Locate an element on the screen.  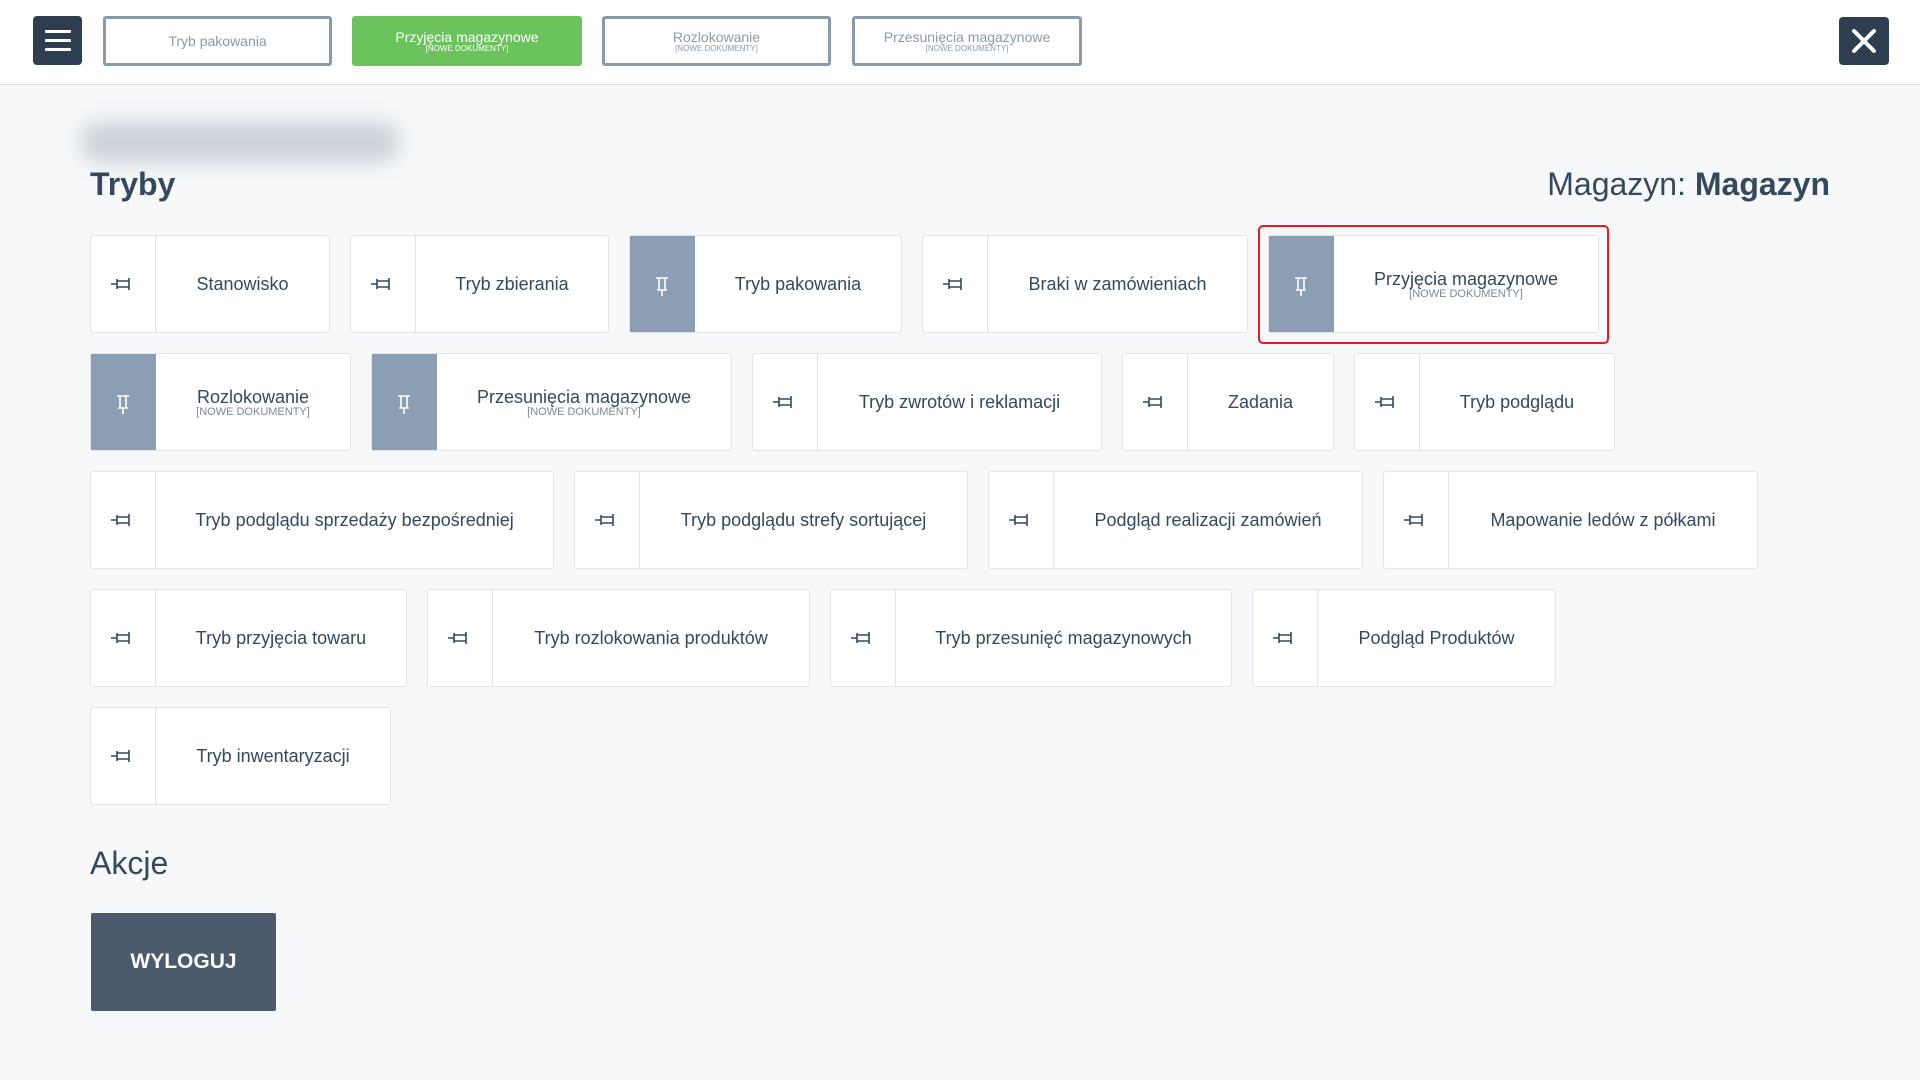
actions-title: Akcje is located at coordinates (129, 863).